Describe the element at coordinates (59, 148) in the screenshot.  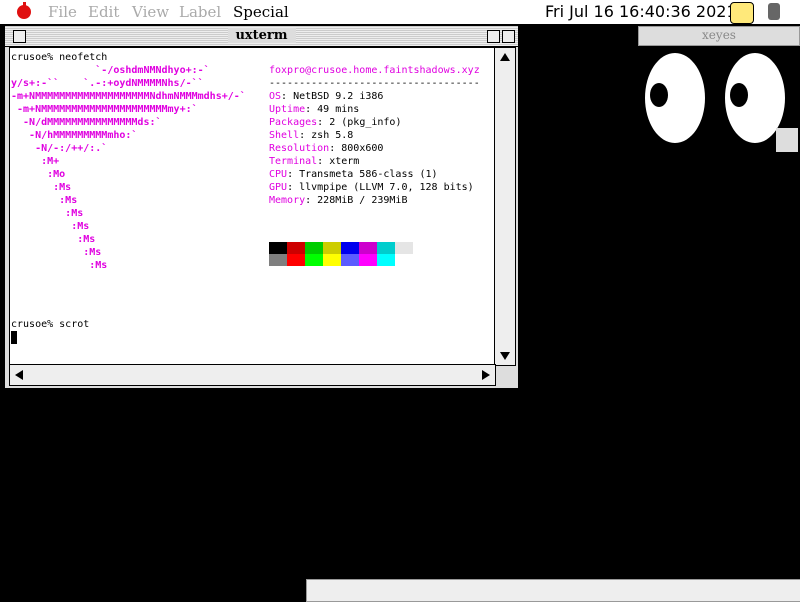
I see `logo-line: -N/-:/++/:.`` at that location.